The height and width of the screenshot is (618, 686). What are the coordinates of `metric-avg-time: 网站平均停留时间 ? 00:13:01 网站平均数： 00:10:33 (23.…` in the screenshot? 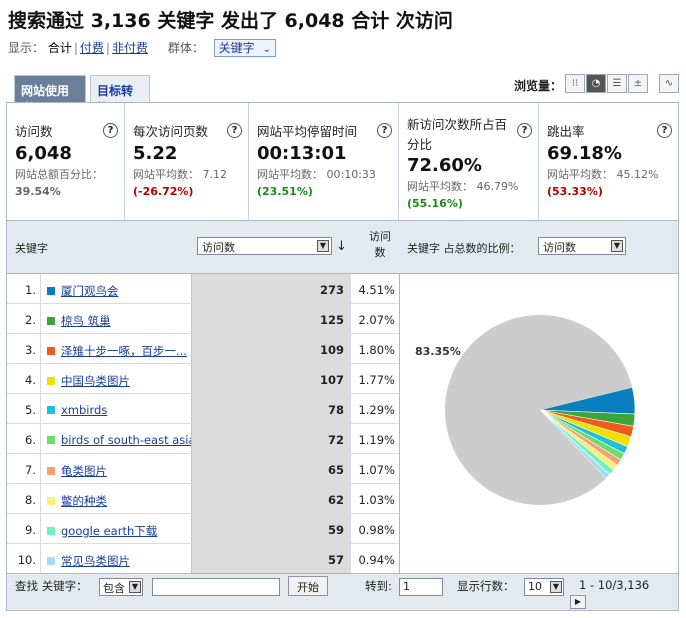 It's located at (324, 161).